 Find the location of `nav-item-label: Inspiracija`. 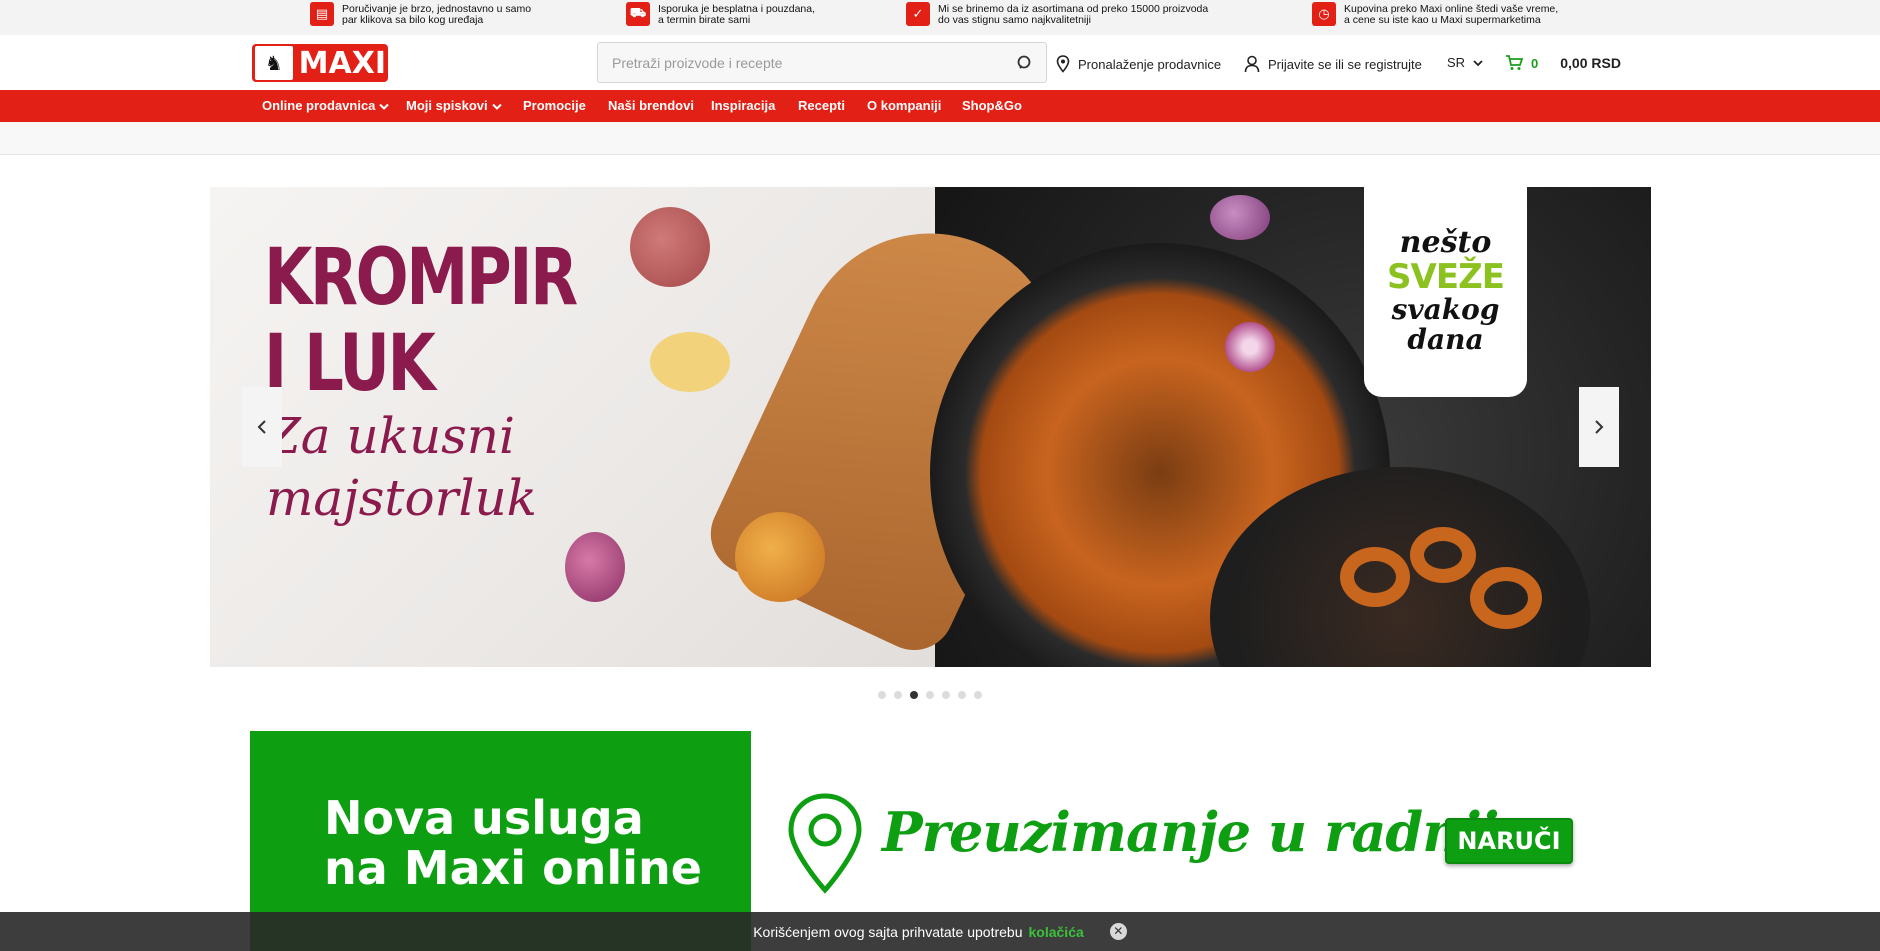

nav-item-label: Inspiracija is located at coordinates (743, 105).